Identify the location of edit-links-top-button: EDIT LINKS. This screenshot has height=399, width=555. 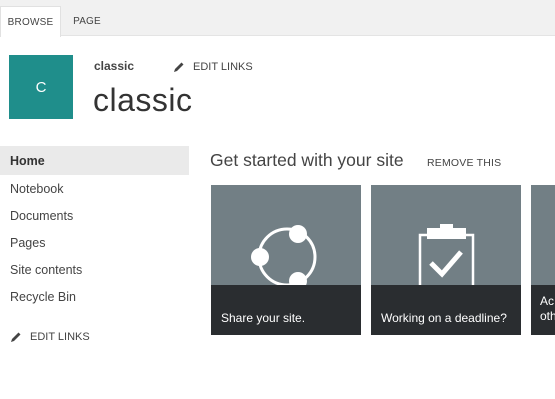
(213, 67).